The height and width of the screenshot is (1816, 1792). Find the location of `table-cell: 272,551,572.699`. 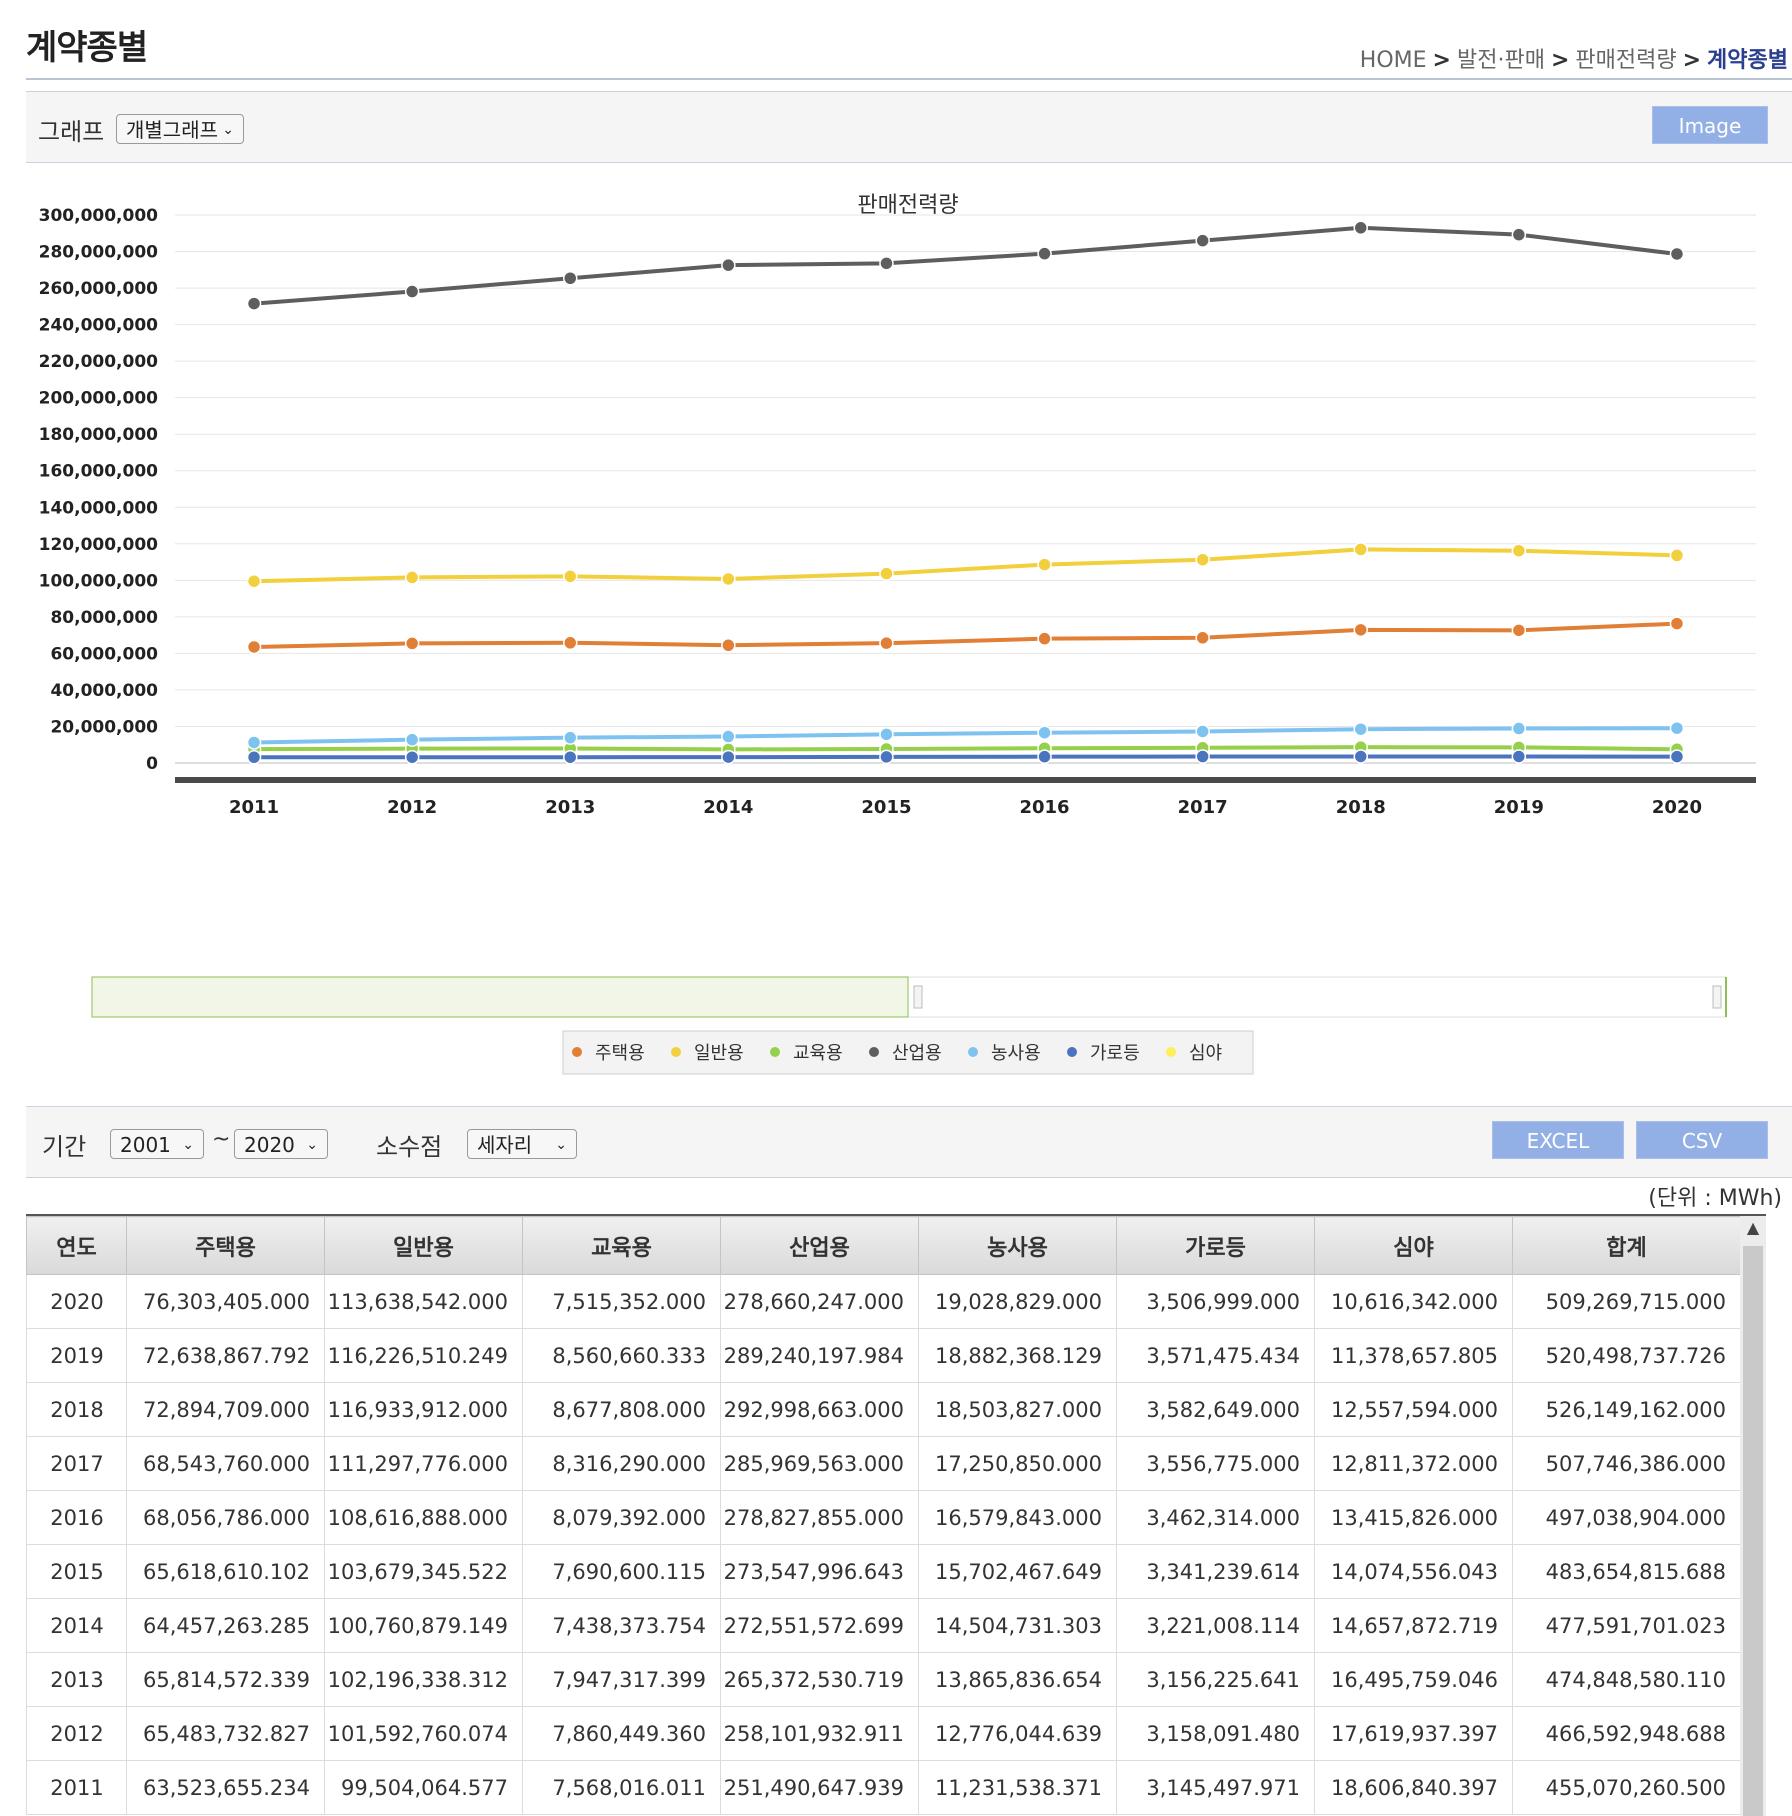

table-cell: 272,551,572.699 is located at coordinates (819, 1625).